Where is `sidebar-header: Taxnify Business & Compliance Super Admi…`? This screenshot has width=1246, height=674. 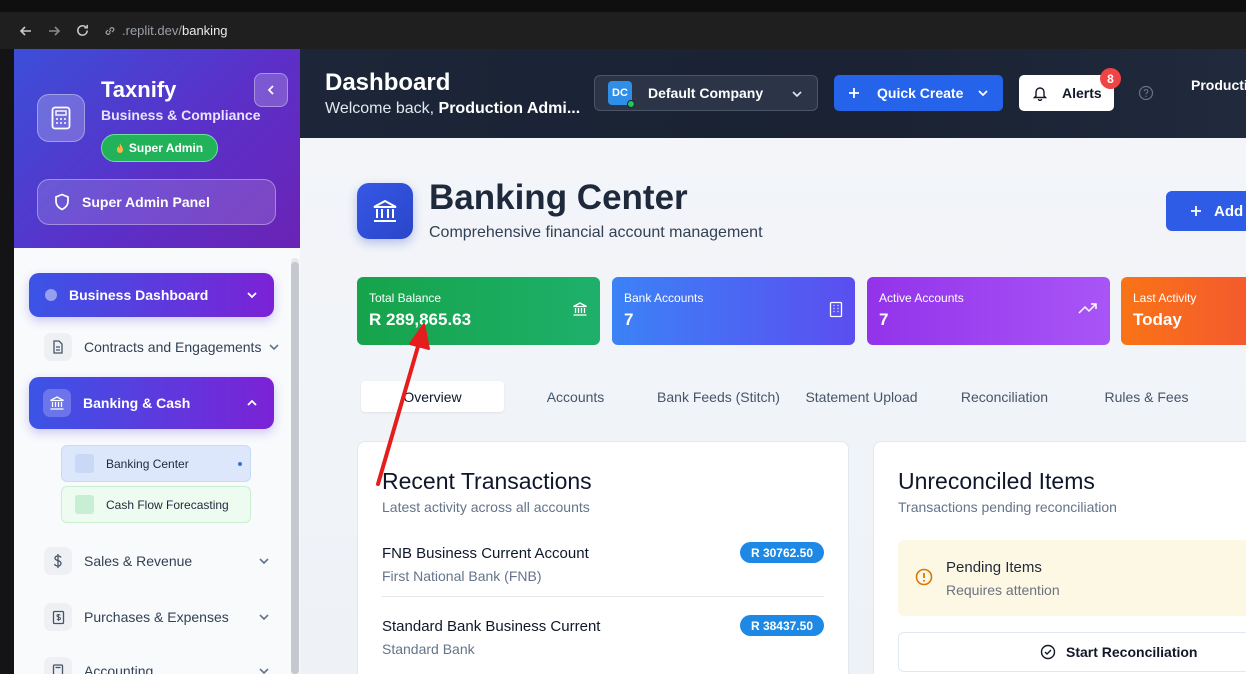
sidebar-header: Taxnify Business & Compliance Super Admi… is located at coordinates (157, 148).